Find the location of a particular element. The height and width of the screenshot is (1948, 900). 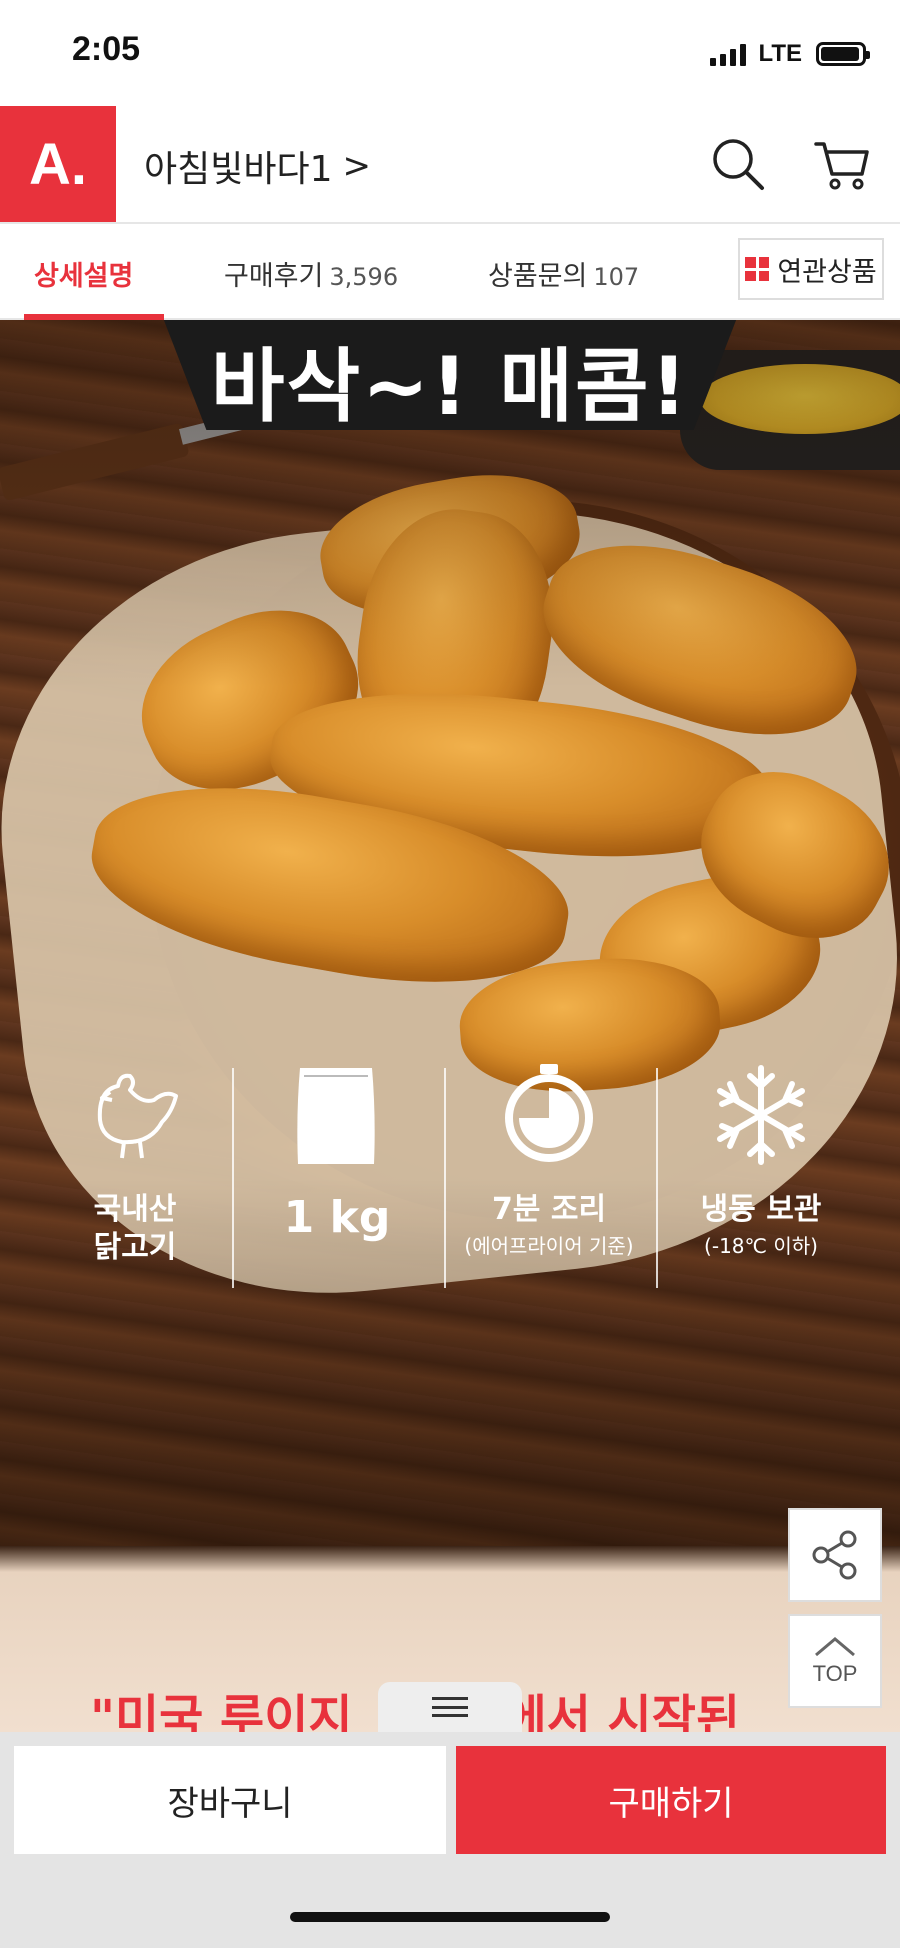

brand-logo: A. is located at coordinates (58, 164).